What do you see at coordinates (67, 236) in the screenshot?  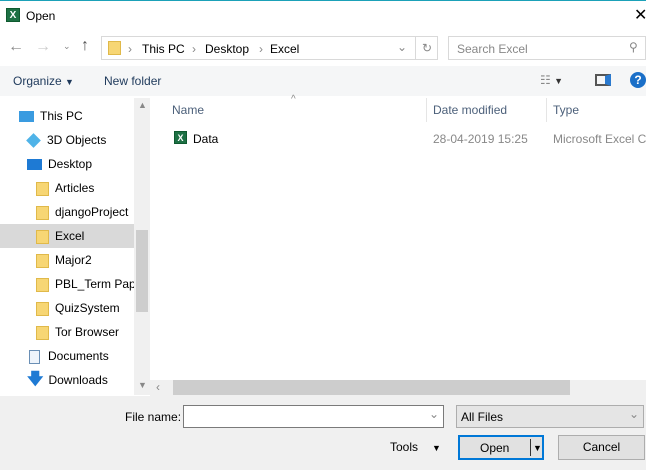 I see `sidebar-item-excel: Excel` at bounding box center [67, 236].